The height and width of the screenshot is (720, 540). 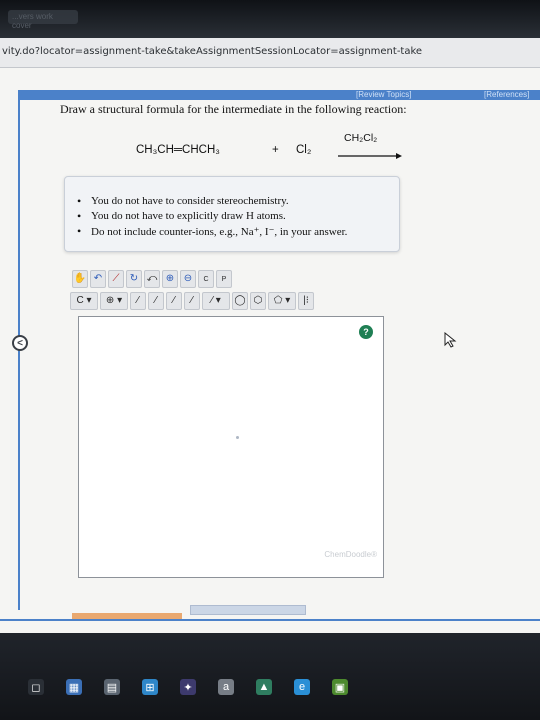 What do you see at coordinates (20, 343) in the screenshot?
I see `collapse-panel-button: <` at bounding box center [20, 343].